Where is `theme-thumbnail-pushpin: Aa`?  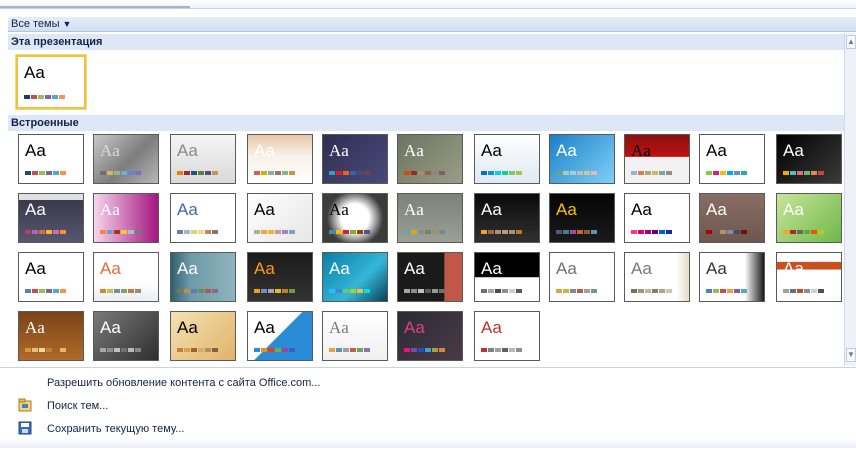
theme-thumbnail-pushpin: Aa is located at coordinates (809, 218).